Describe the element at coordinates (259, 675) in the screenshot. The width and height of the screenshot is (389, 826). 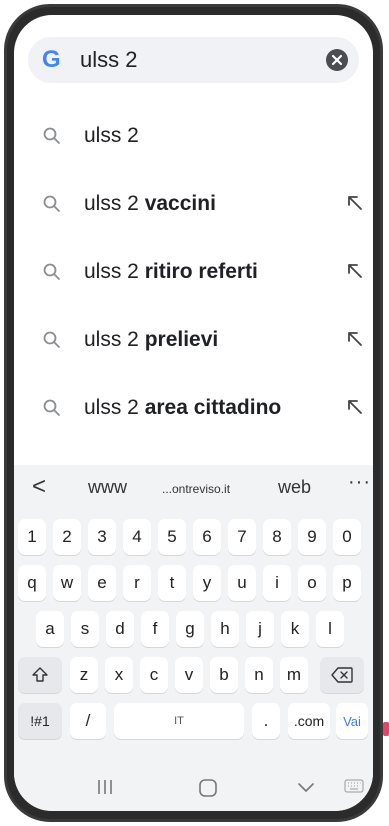
I see `key: n` at that location.